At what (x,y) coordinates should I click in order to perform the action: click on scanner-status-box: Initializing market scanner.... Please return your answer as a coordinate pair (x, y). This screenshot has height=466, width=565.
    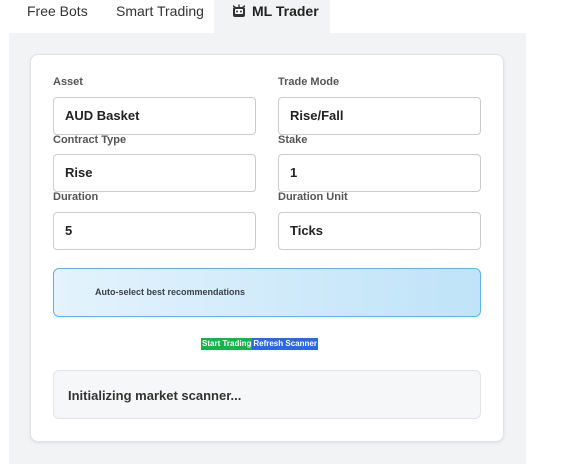
    Looking at the image, I should click on (267, 394).